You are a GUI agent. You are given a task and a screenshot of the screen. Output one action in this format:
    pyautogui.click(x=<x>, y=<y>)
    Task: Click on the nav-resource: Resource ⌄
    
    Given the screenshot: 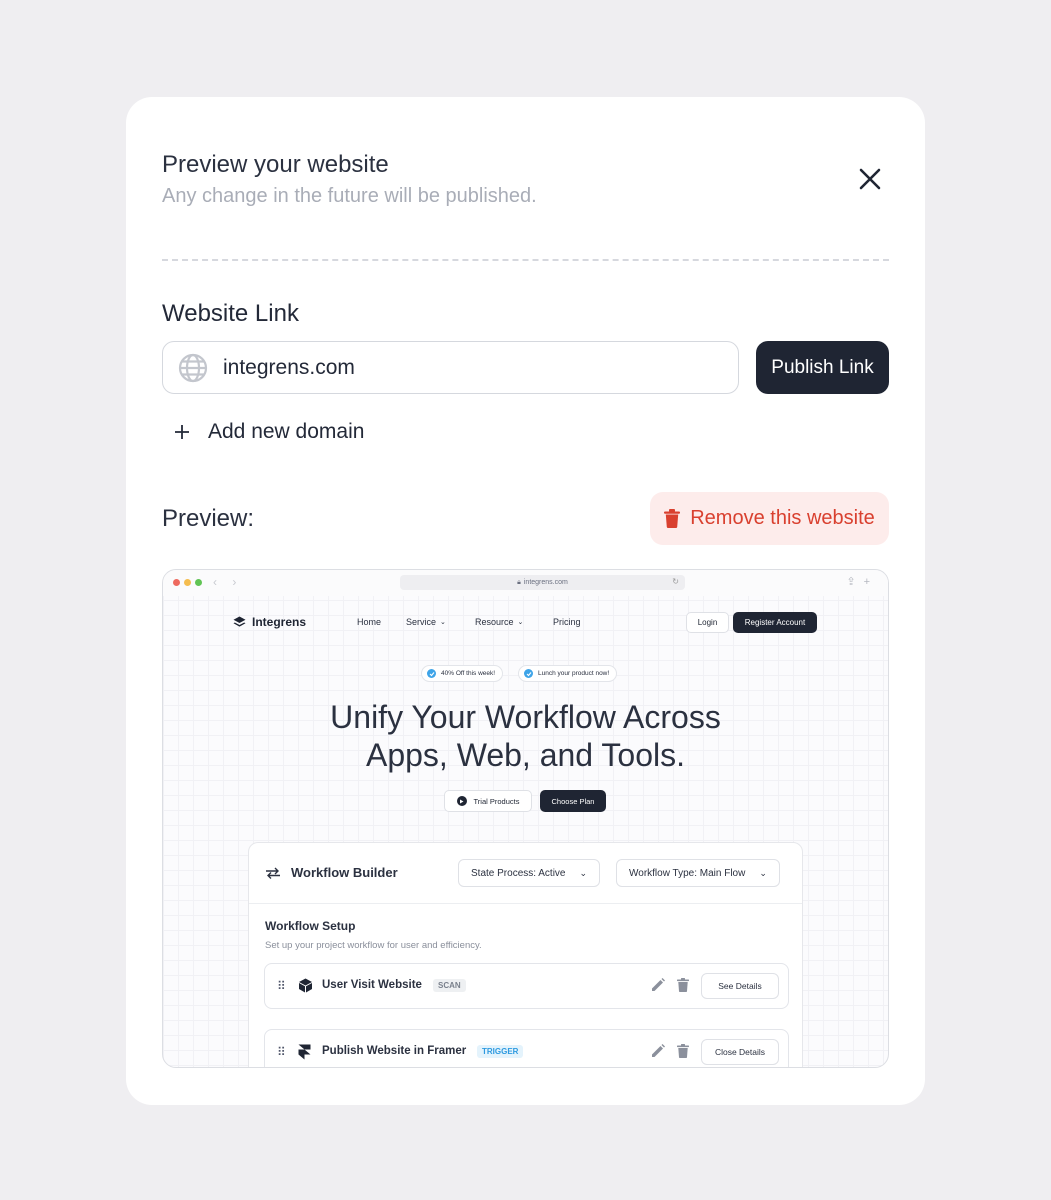 What is the action you would take?
    pyautogui.click(x=499, y=622)
    